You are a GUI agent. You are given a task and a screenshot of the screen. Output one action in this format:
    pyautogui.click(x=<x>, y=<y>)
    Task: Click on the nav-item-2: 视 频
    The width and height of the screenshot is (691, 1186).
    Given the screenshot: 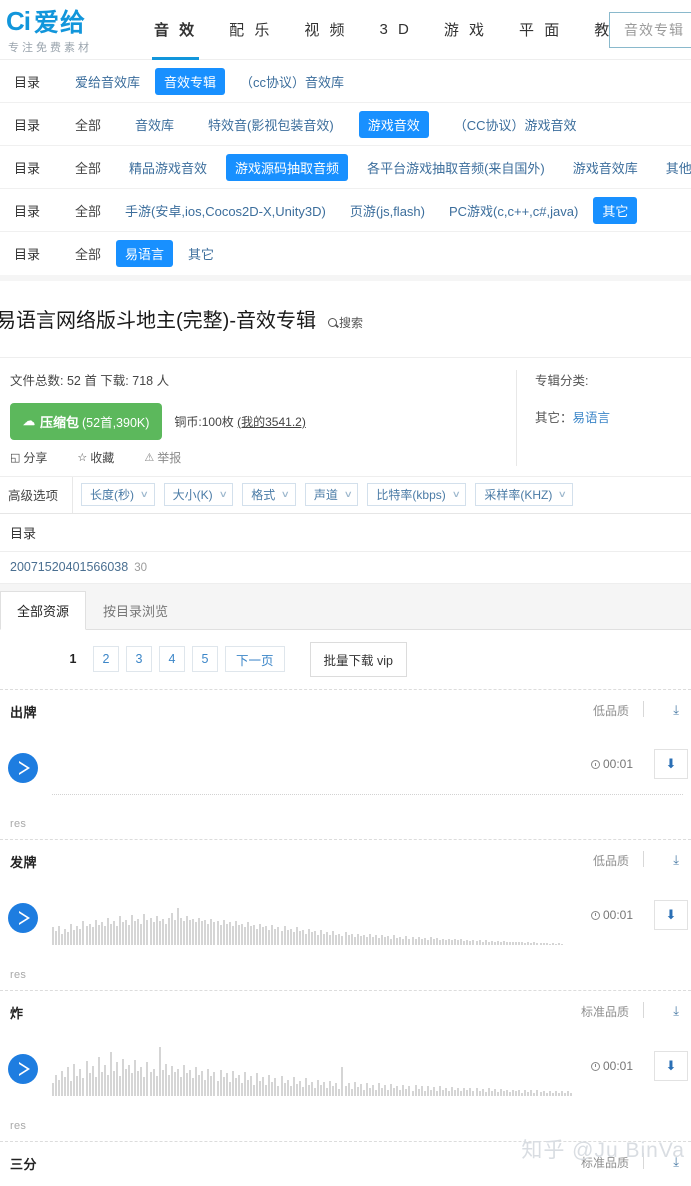 What is the action you would take?
    pyautogui.click(x=325, y=30)
    